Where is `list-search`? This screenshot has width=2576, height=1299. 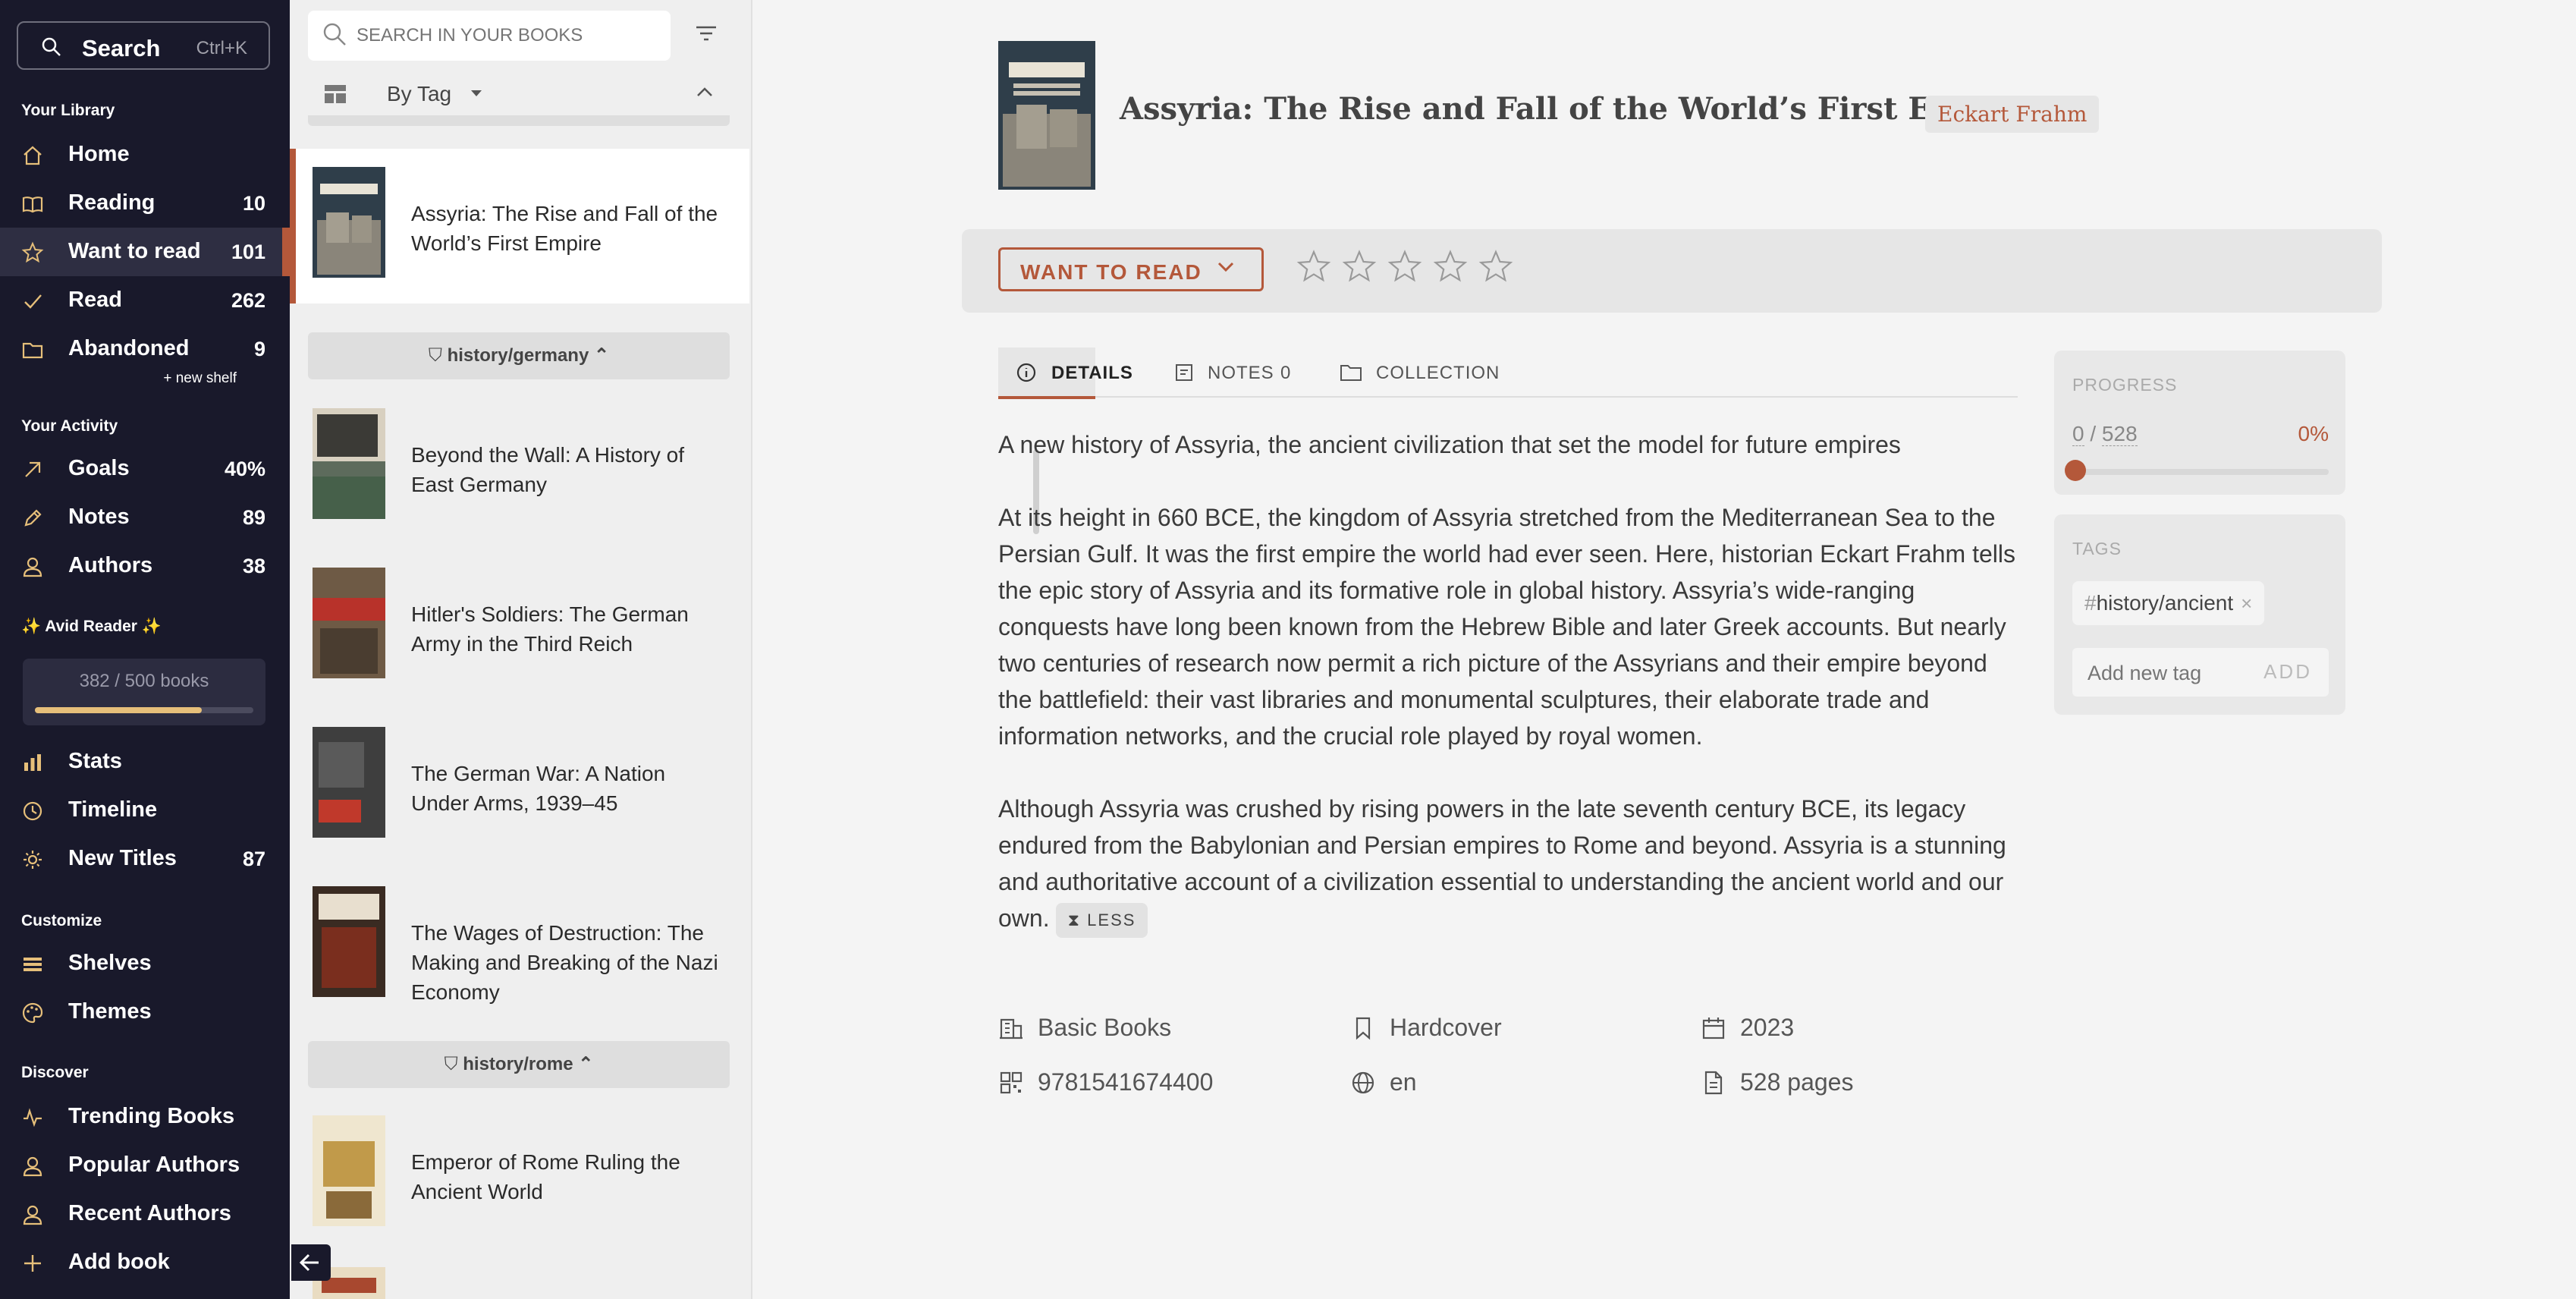
list-search is located at coordinates (489, 36).